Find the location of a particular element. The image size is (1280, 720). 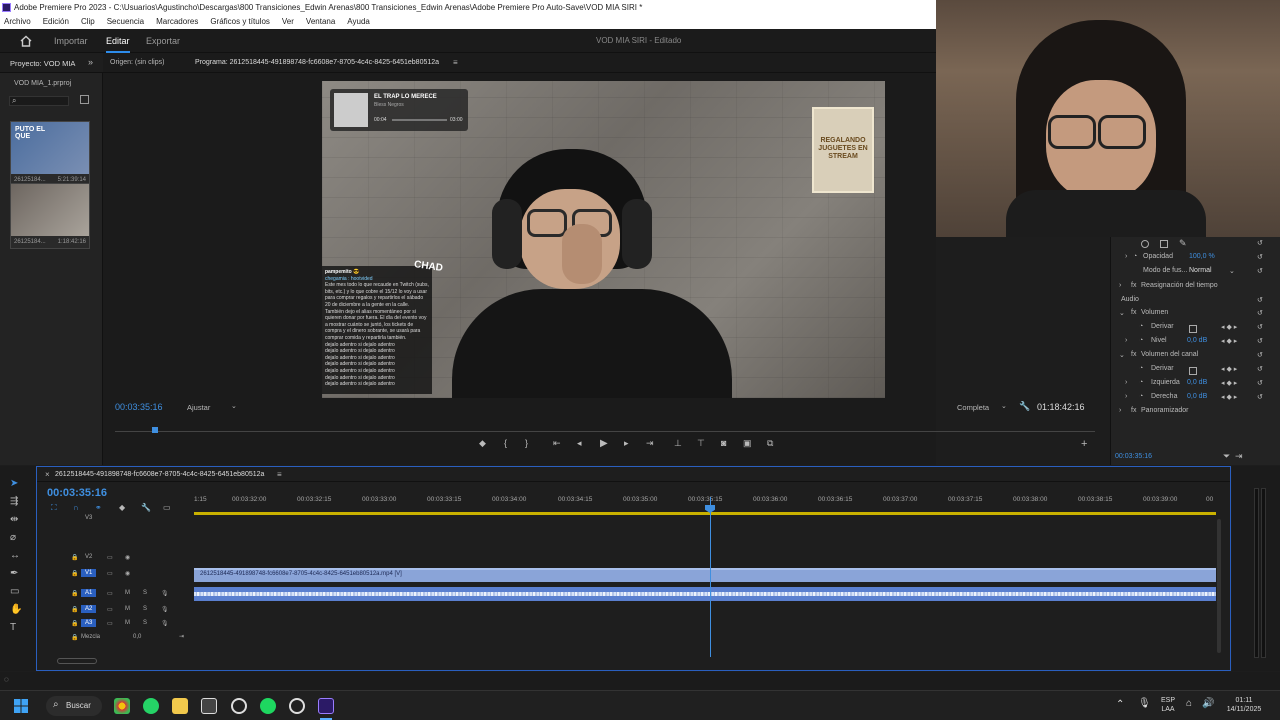

opacity-value: 100,0 % is located at coordinates (1202, 256).